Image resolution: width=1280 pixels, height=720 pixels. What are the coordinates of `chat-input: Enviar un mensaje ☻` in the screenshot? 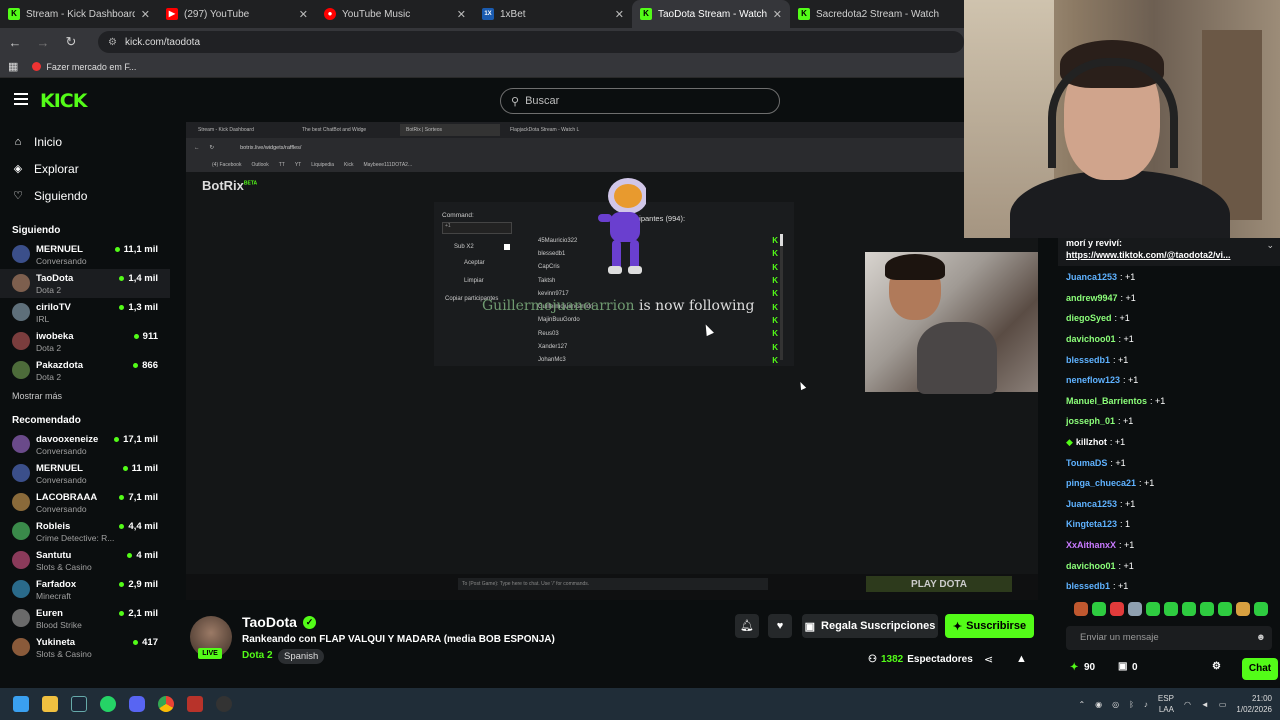 It's located at (1169, 638).